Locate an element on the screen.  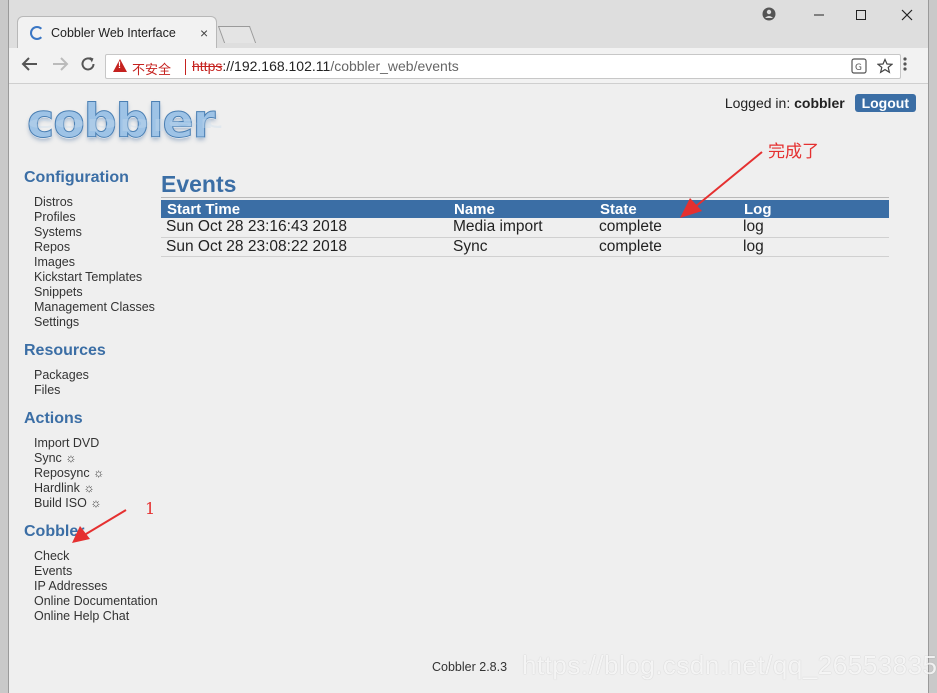
table-header-row: Start Time Name State Log is located at coordinates (525, 209).